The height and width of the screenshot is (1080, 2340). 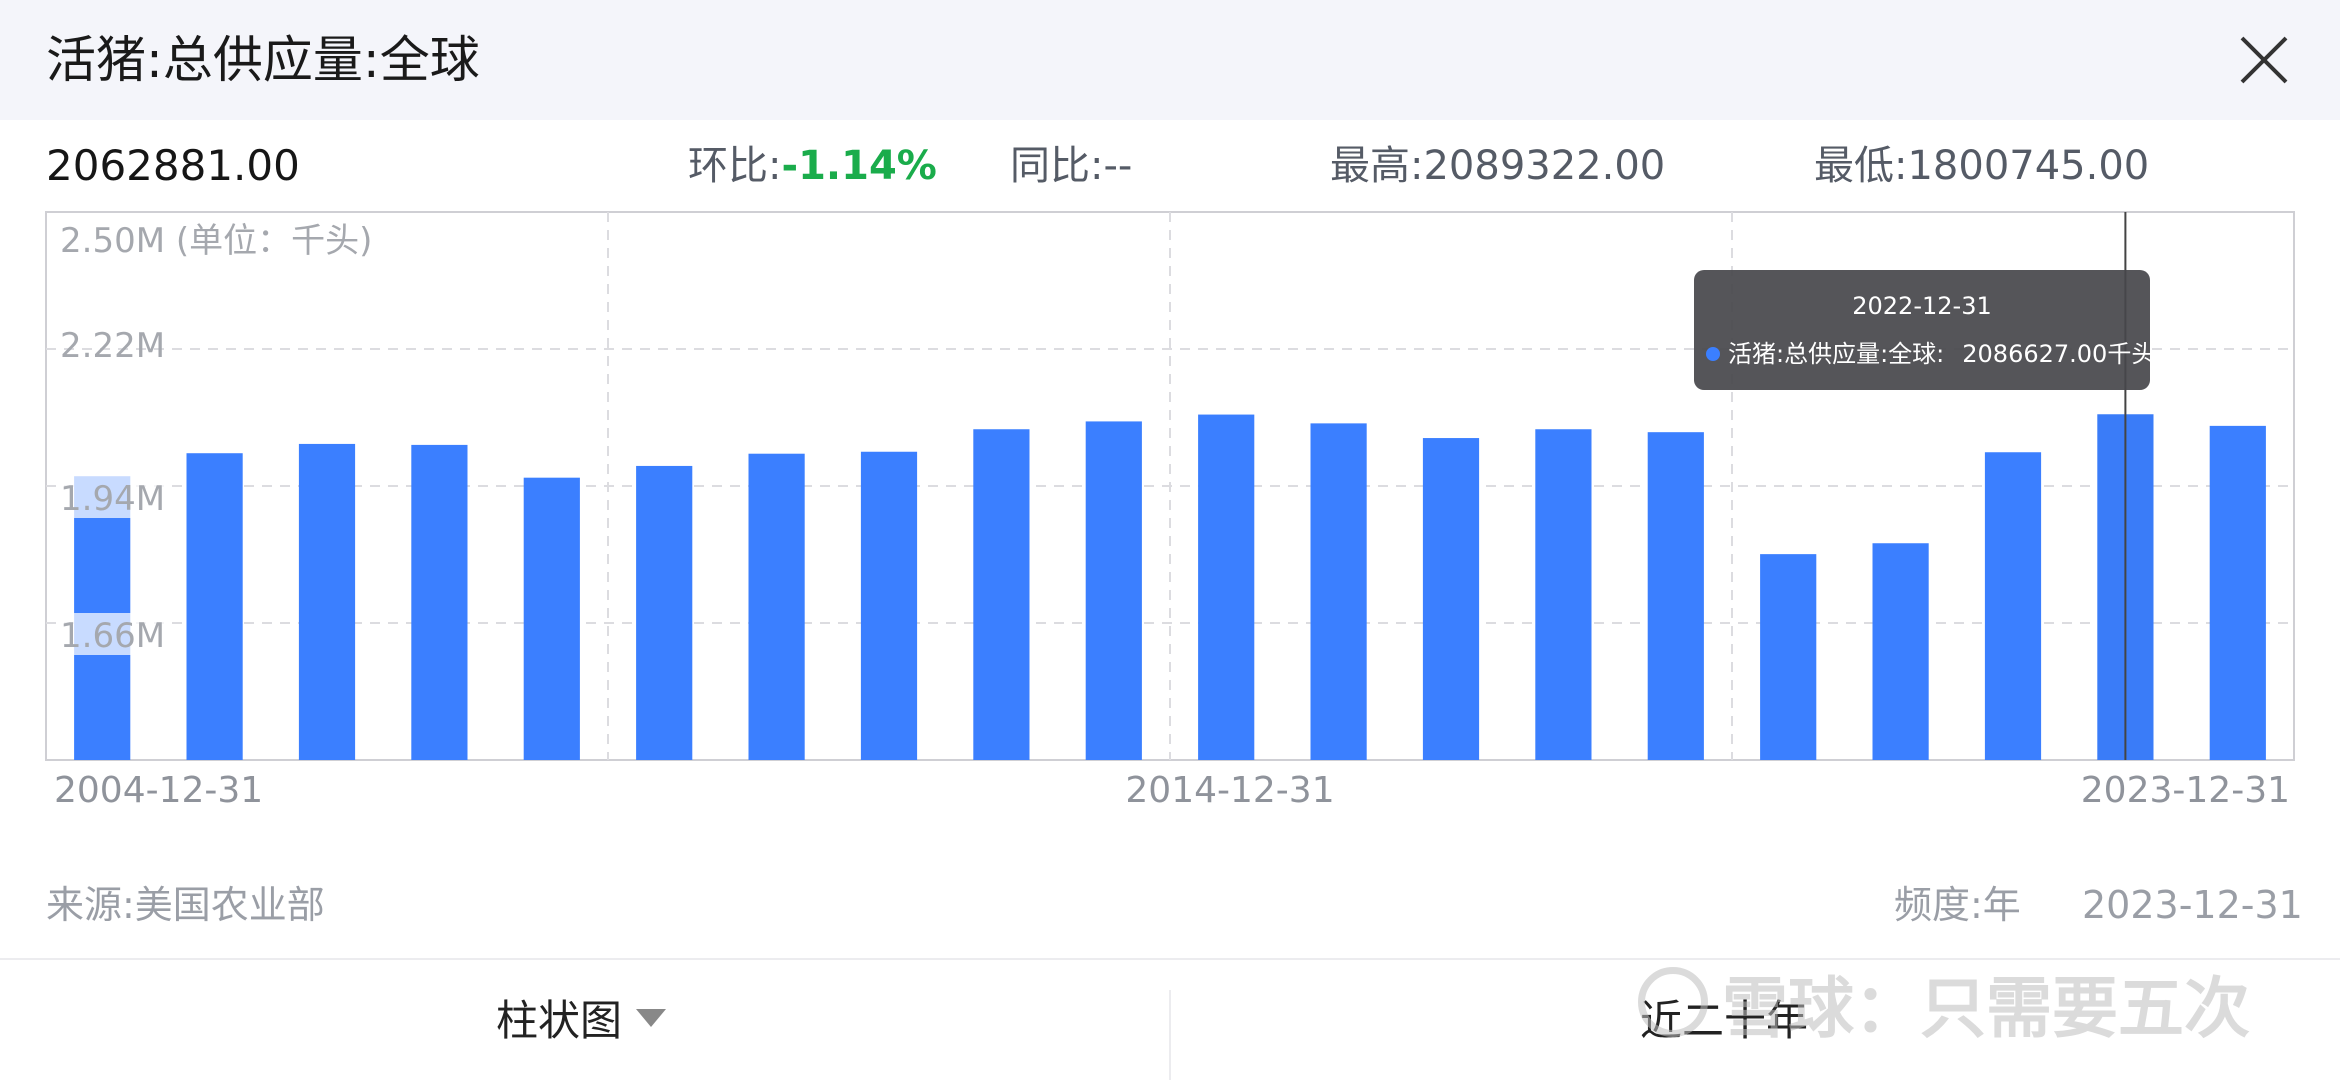 I want to click on high-stat: 最高:2089322.00, so click(x=1498, y=166).